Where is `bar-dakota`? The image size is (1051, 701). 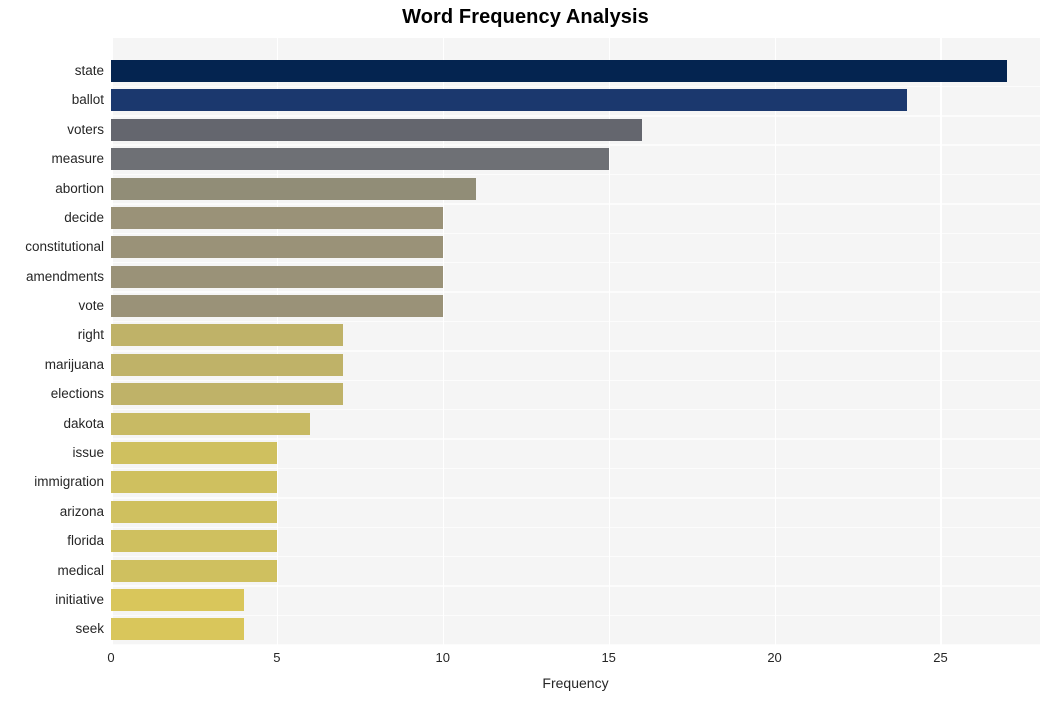 bar-dakota is located at coordinates (211, 423).